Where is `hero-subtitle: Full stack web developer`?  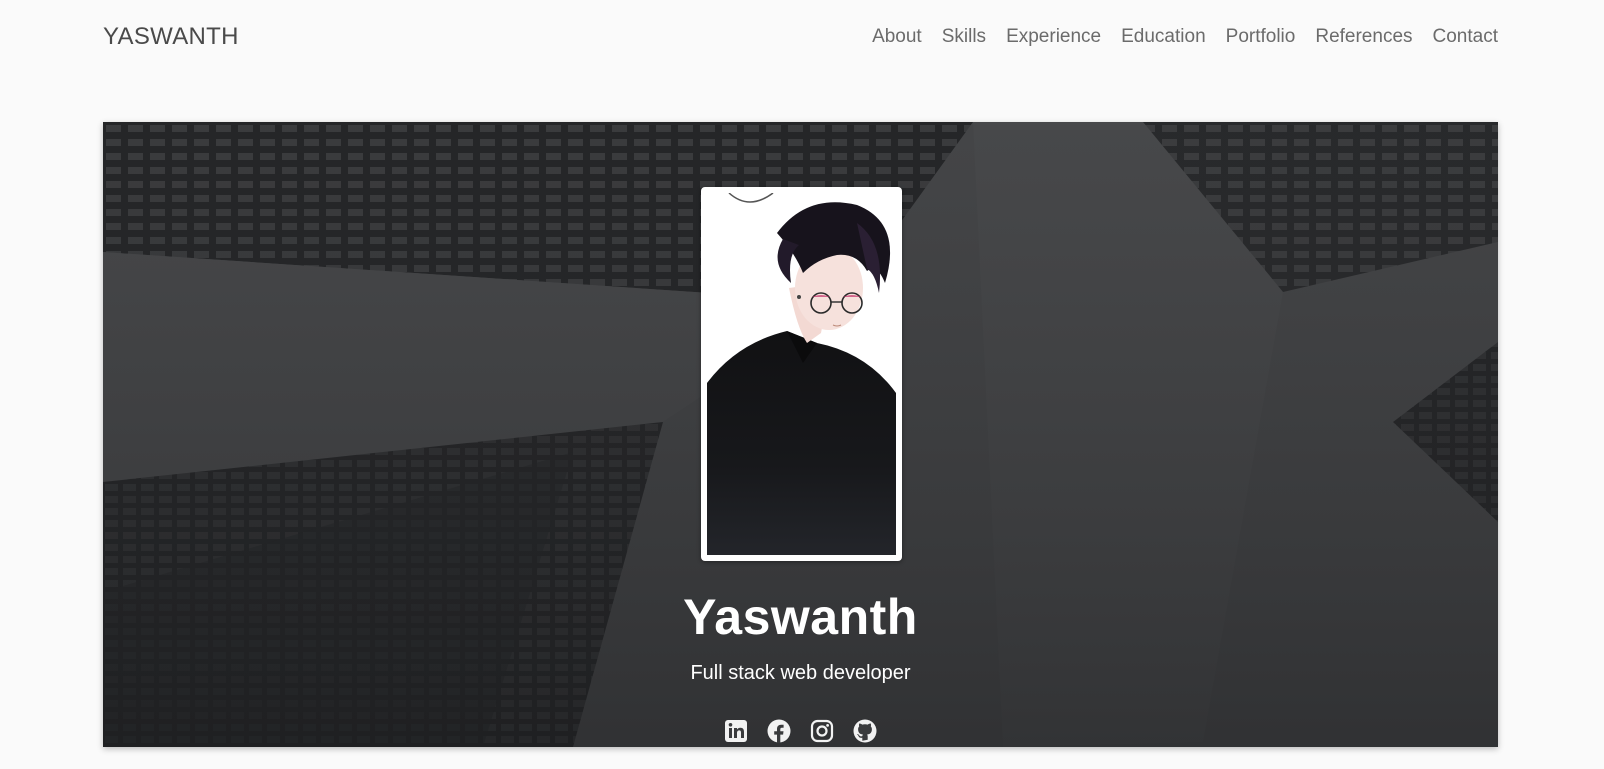
hero-subtitle: Full stack web developer is located at coordinates (800, 673).